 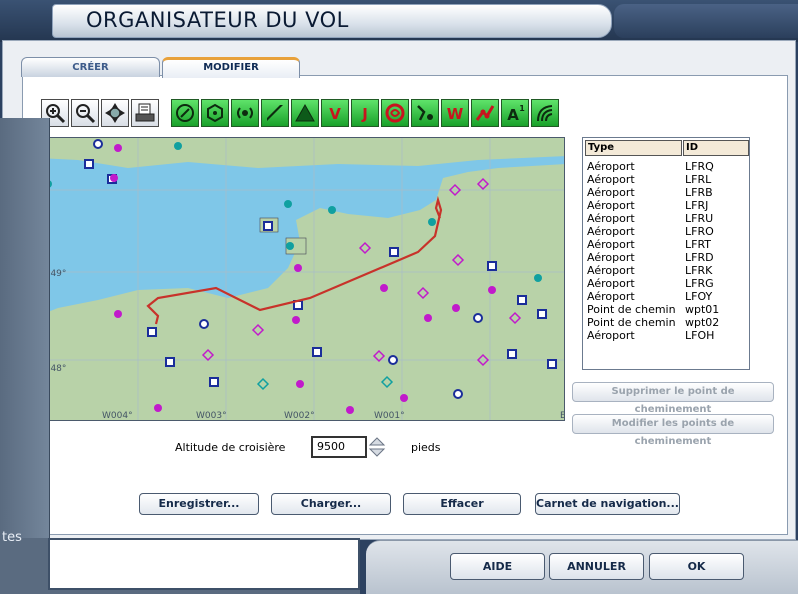 I want to click on terrain-icon, so click(x=545, y=113).